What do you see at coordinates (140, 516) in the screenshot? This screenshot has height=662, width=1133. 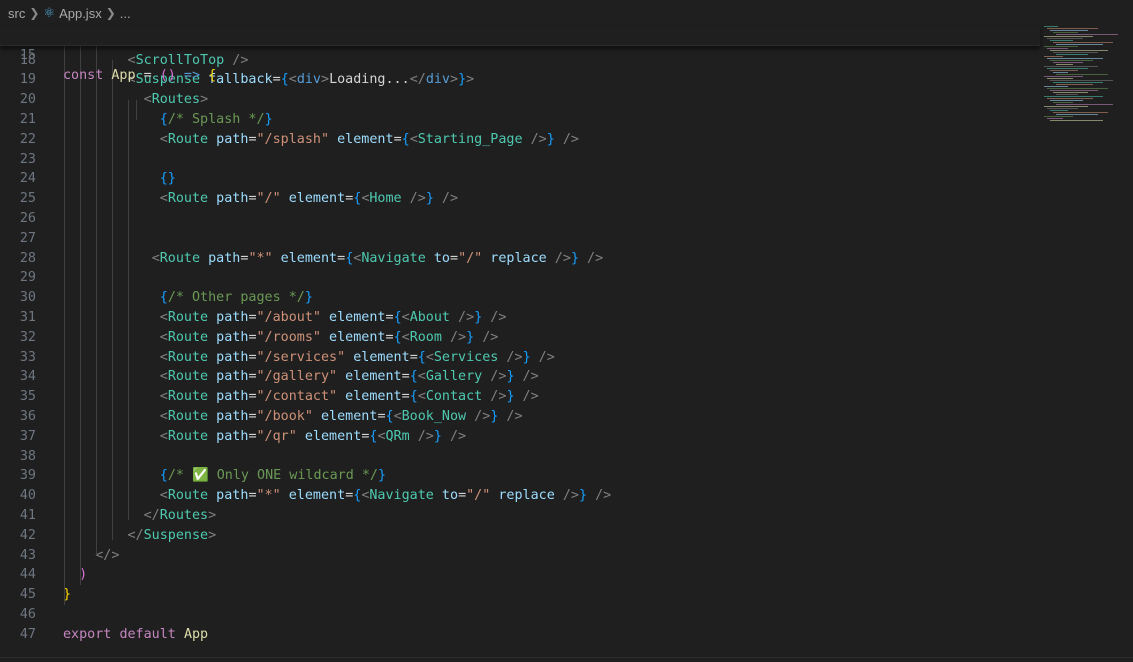 I see `code-text: </Routes>` at bounding box center [140, 516].